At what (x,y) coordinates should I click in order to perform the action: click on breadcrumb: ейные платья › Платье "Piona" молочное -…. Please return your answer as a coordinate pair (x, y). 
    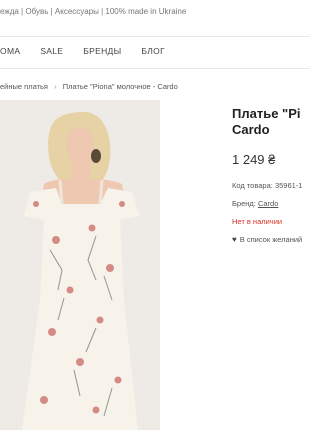
    Looking at the image, I should click on (89, 86).